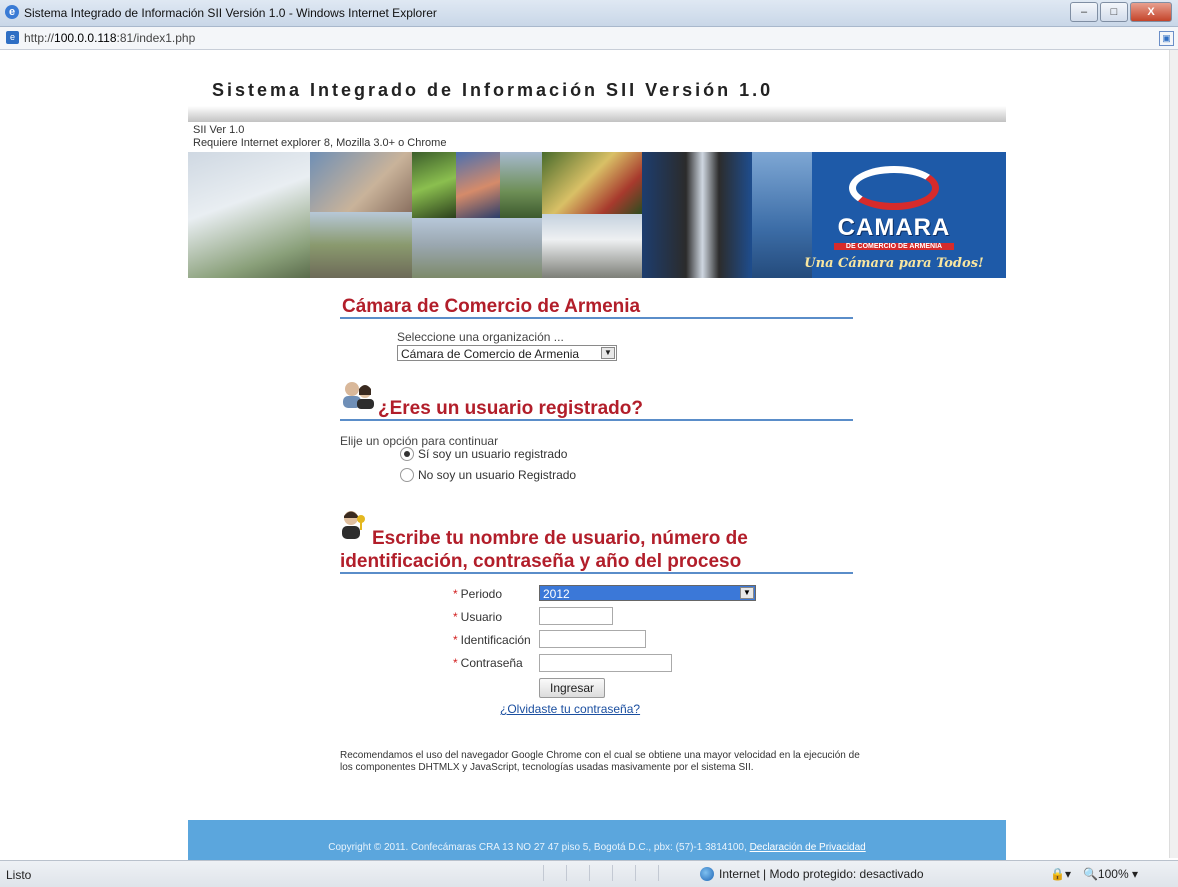 The image size is (1178, 887). I want to click on camara-logo-icon, so click(894, 188).